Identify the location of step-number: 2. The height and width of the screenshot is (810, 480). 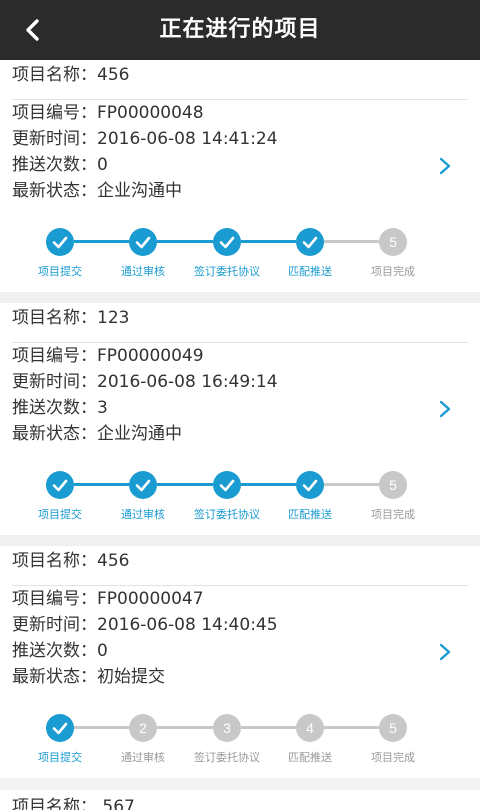
(143, 728).